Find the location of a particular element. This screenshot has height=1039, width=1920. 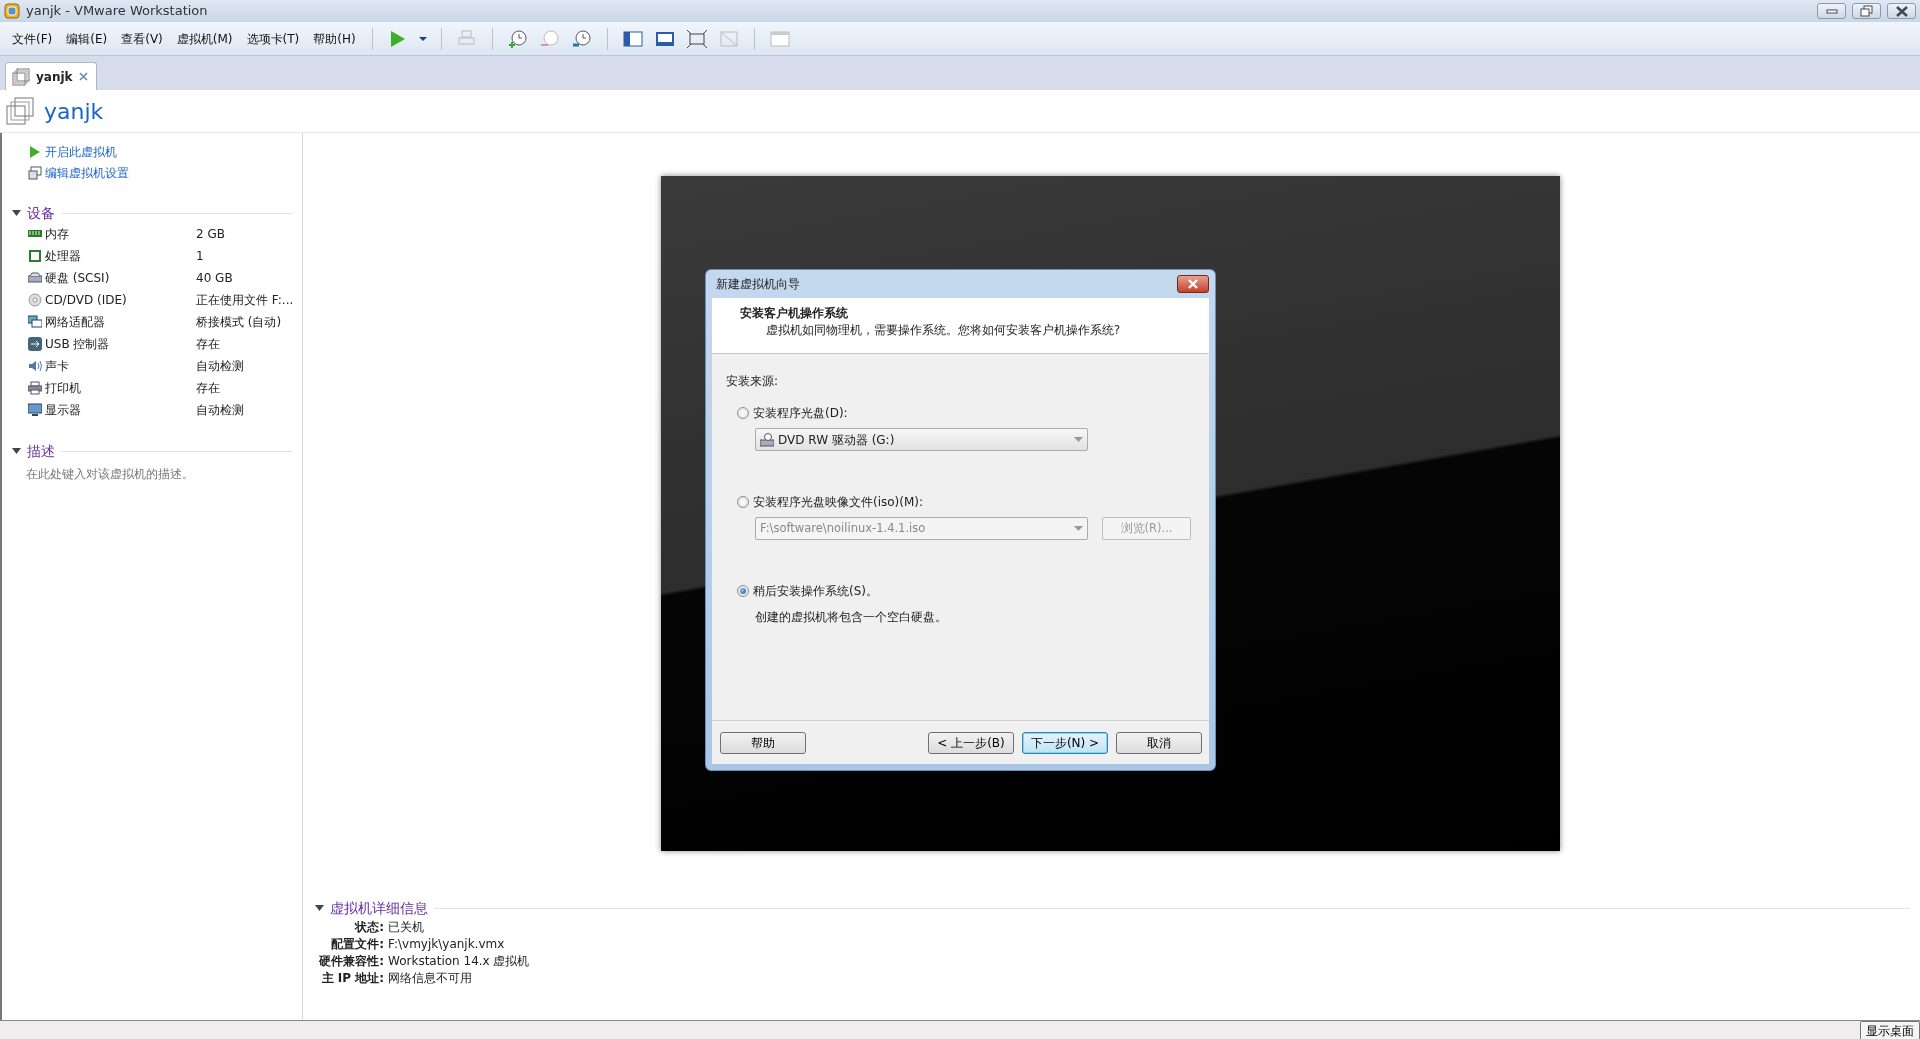

detail-value: 已关机 is located at coordinates (406, 927).